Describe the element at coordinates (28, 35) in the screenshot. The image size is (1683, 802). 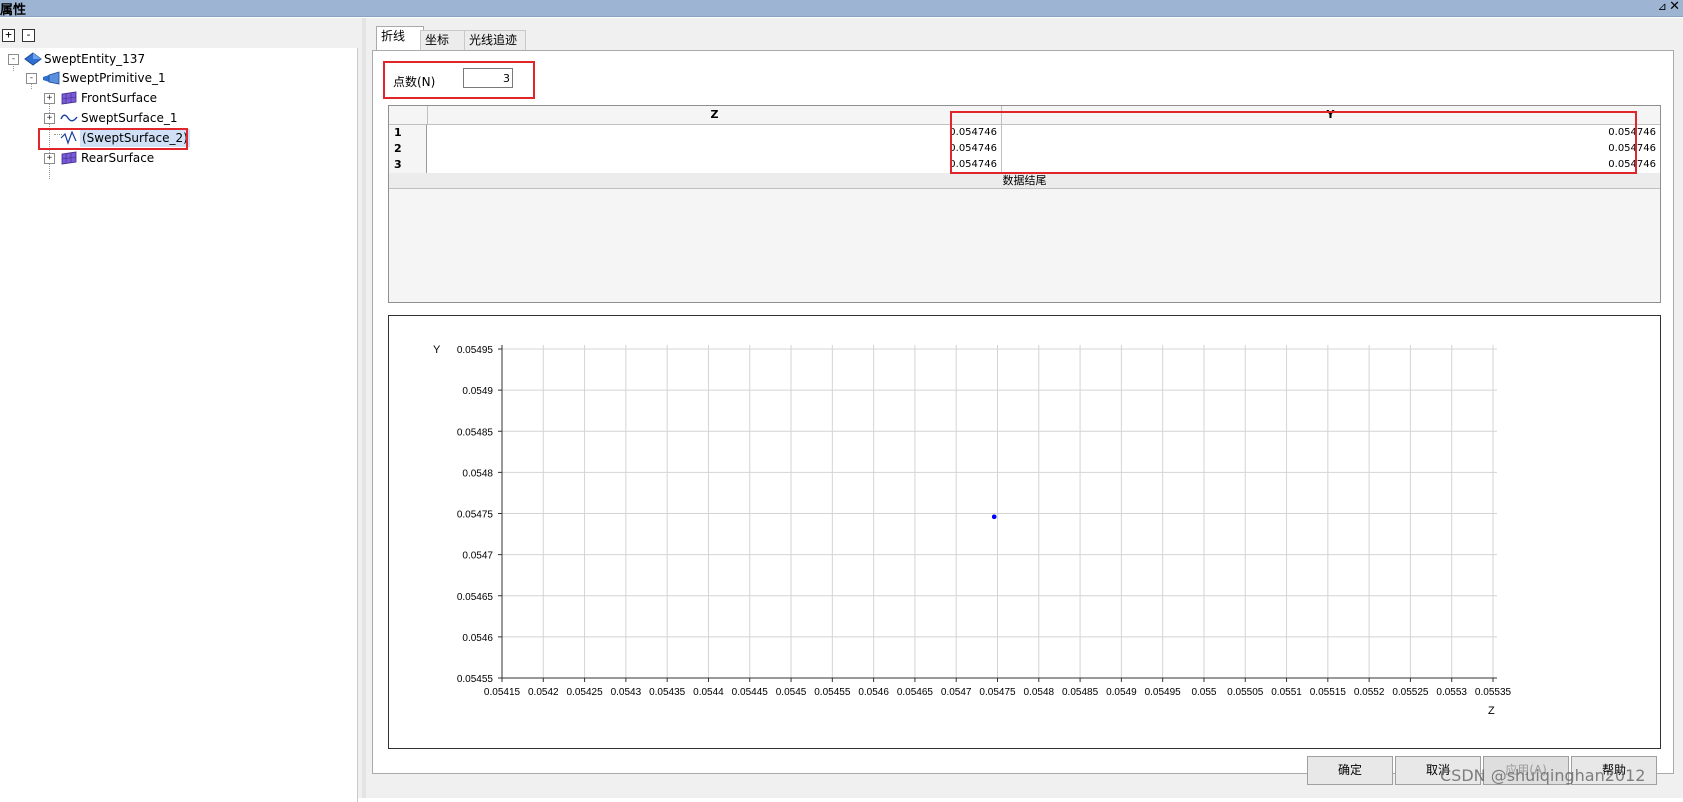
I see `collapse-all-button: -` at that location.